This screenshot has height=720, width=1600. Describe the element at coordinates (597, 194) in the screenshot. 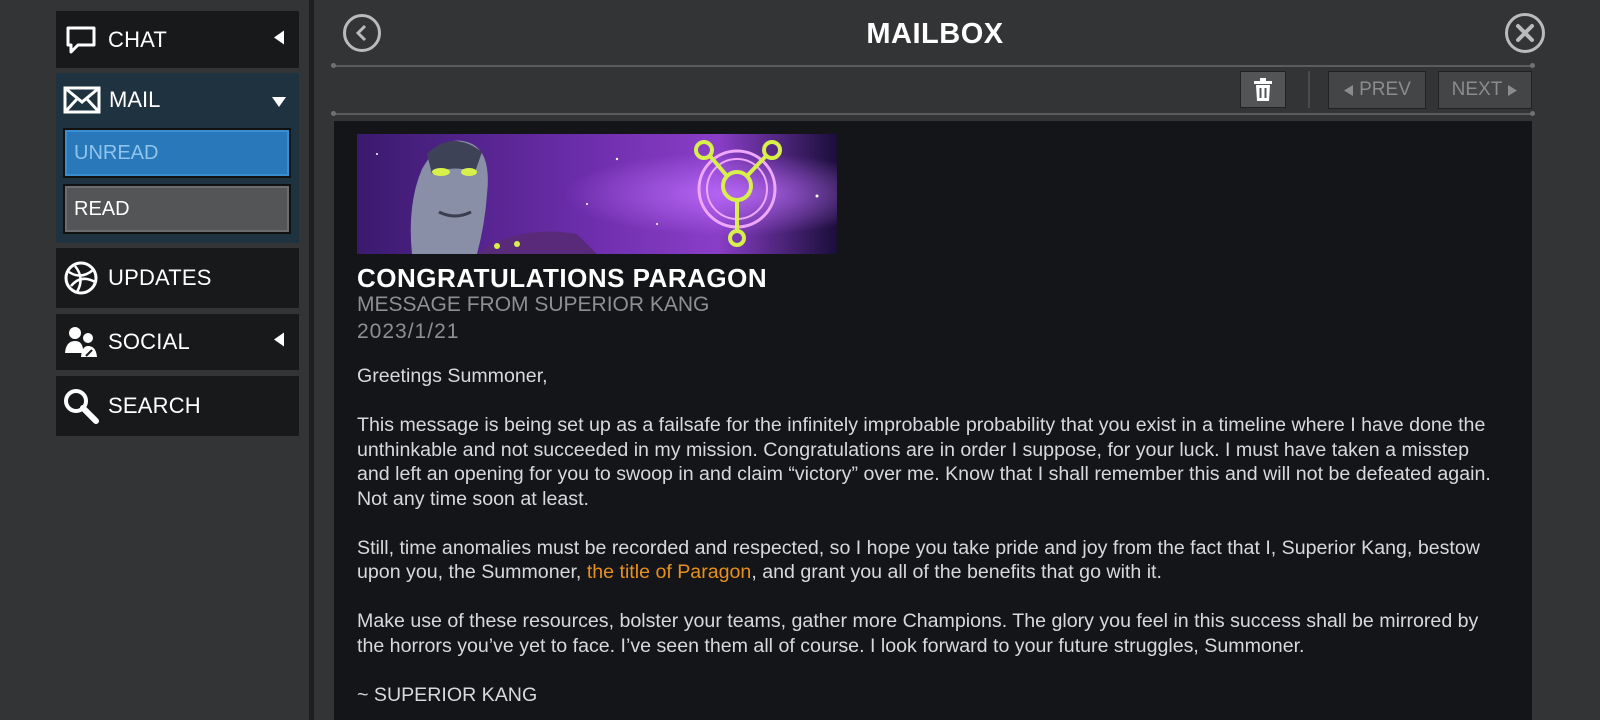

I see `message-banner-image` at that location.